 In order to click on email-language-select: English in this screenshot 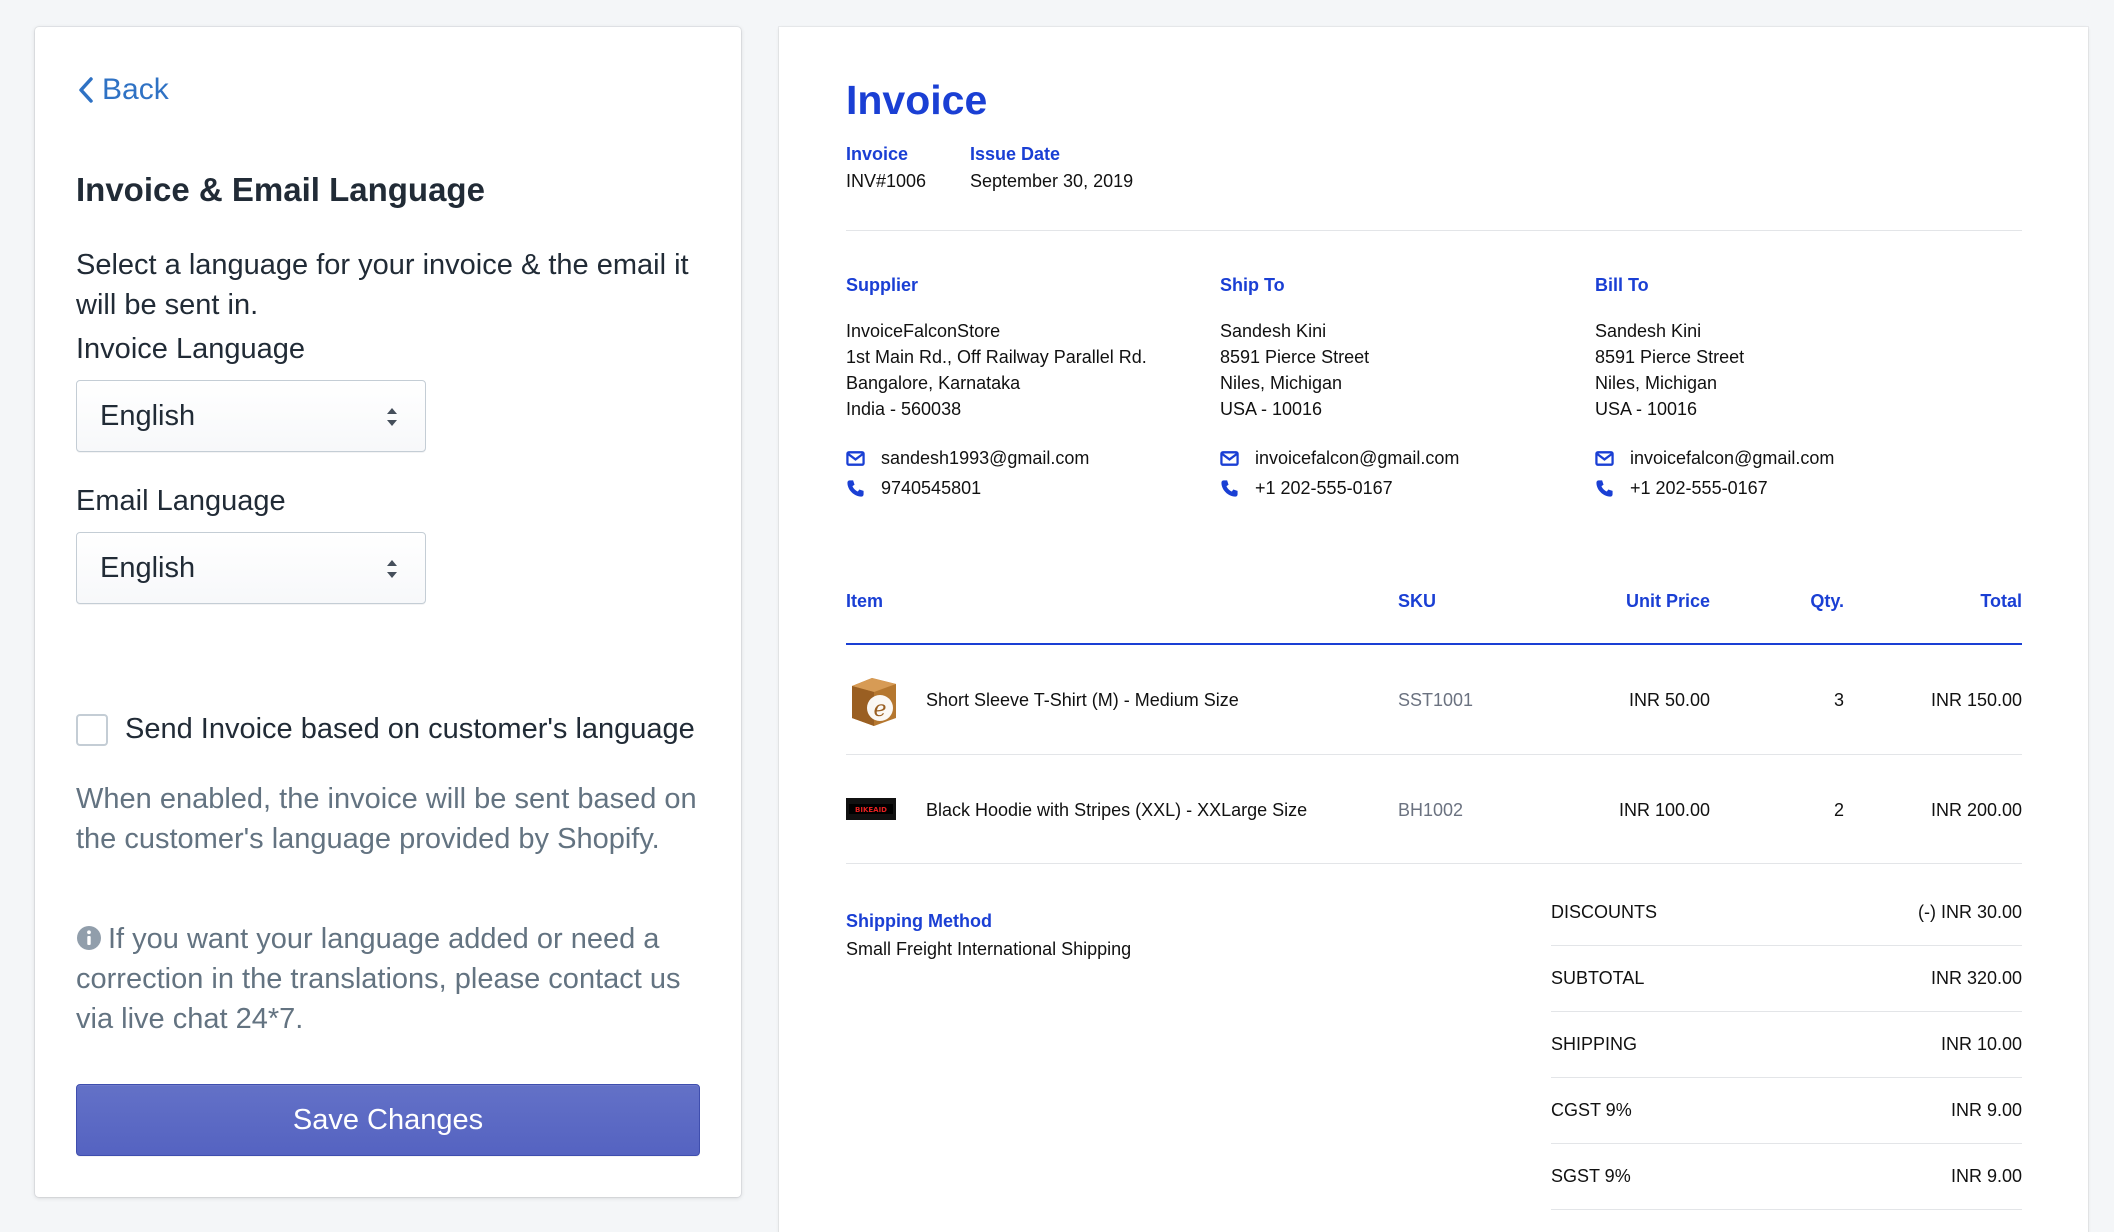, I will do `click(251, 568)`.